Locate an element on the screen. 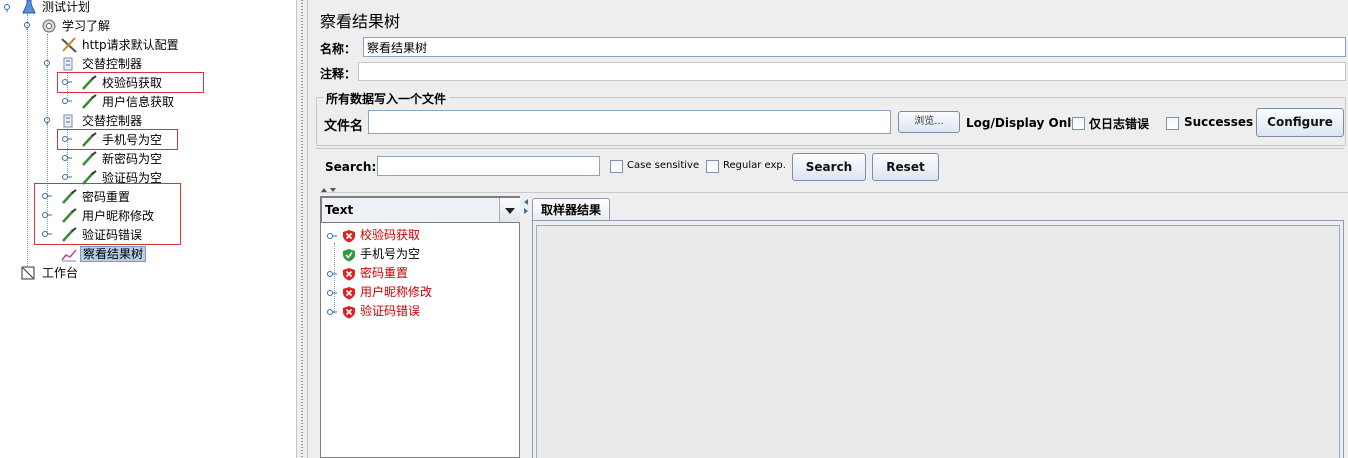 The height and width of the screenshot is (458, 1348). tab-sampler-result: 取样器结果 is located at coordinates (571, 209).